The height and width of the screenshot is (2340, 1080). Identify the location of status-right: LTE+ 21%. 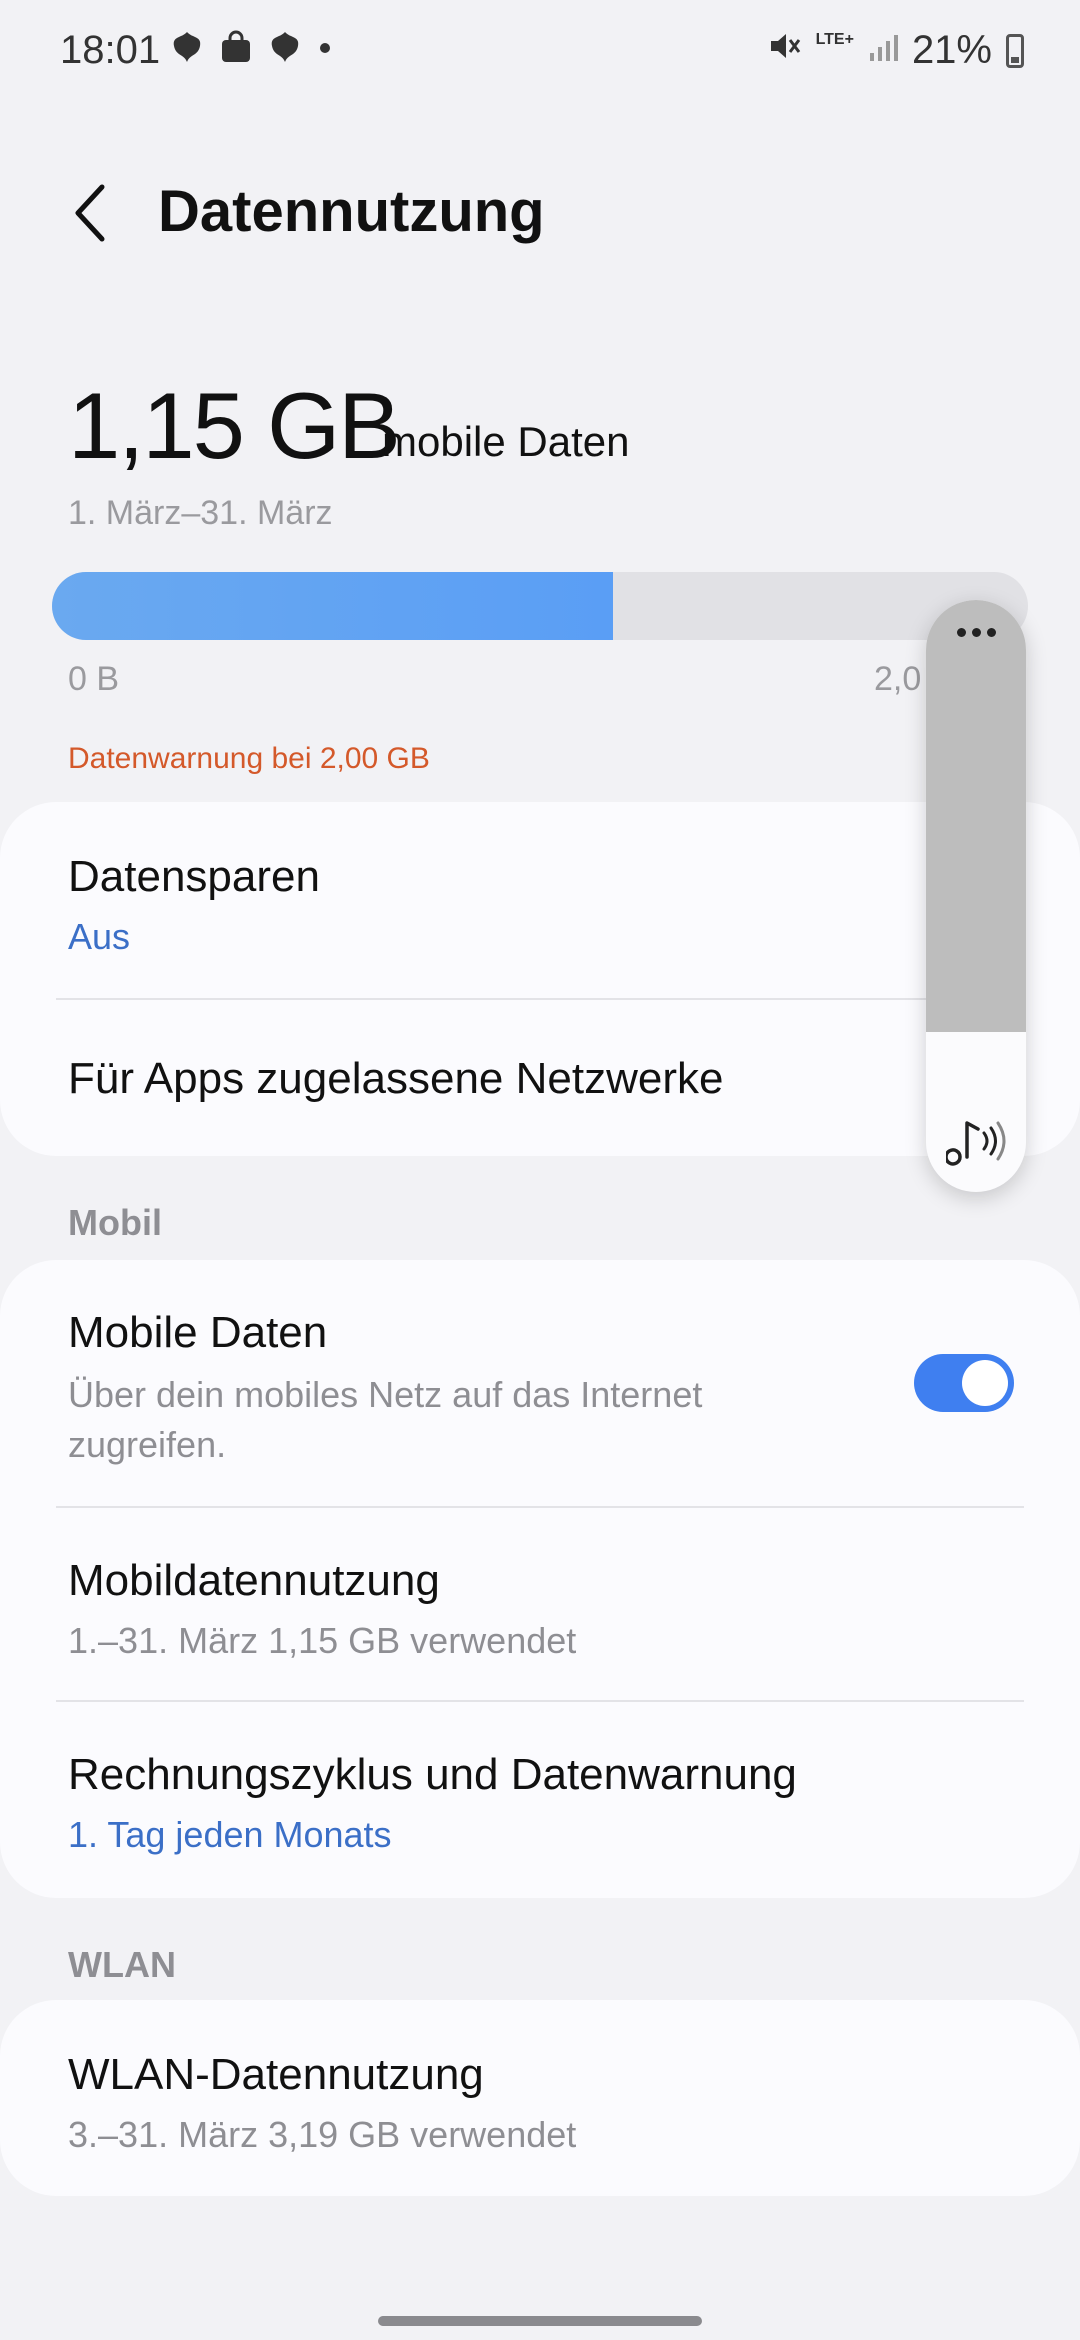
(896, 50).